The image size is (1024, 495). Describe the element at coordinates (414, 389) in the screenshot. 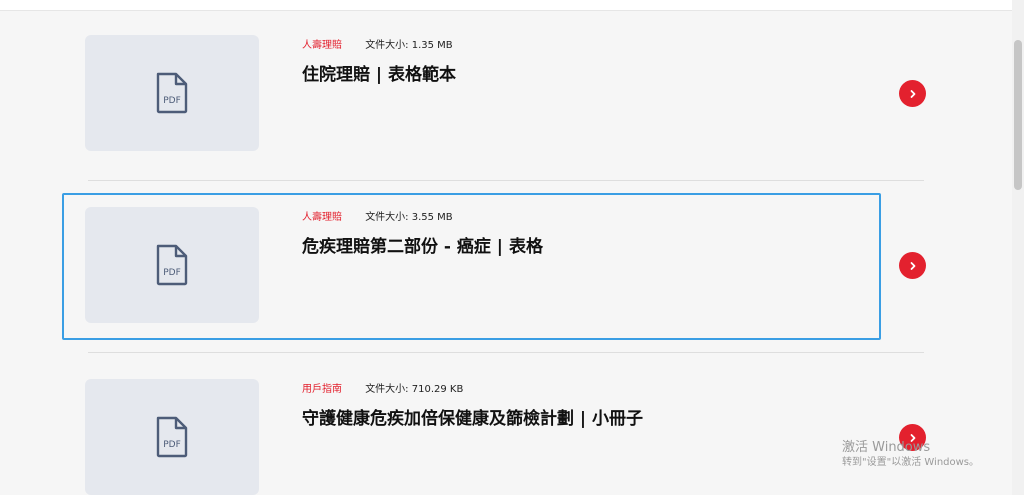

I see `file-size: 文件大小: 710.29 KB` at that location.